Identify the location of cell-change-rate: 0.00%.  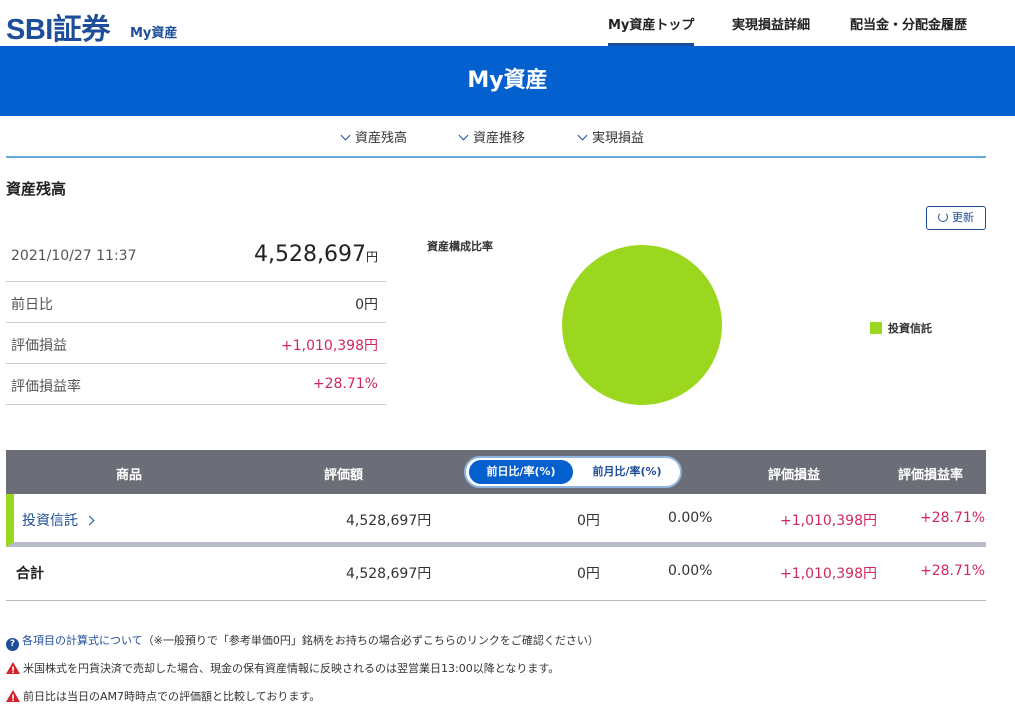
(690, 518).